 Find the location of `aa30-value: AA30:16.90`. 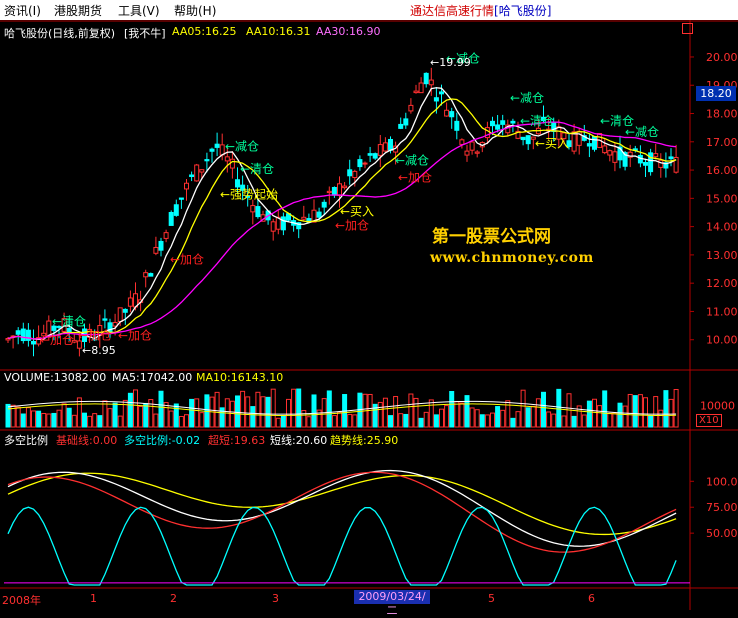

aa30-value: AA30:16.90 is located at coordinates (348, 31).